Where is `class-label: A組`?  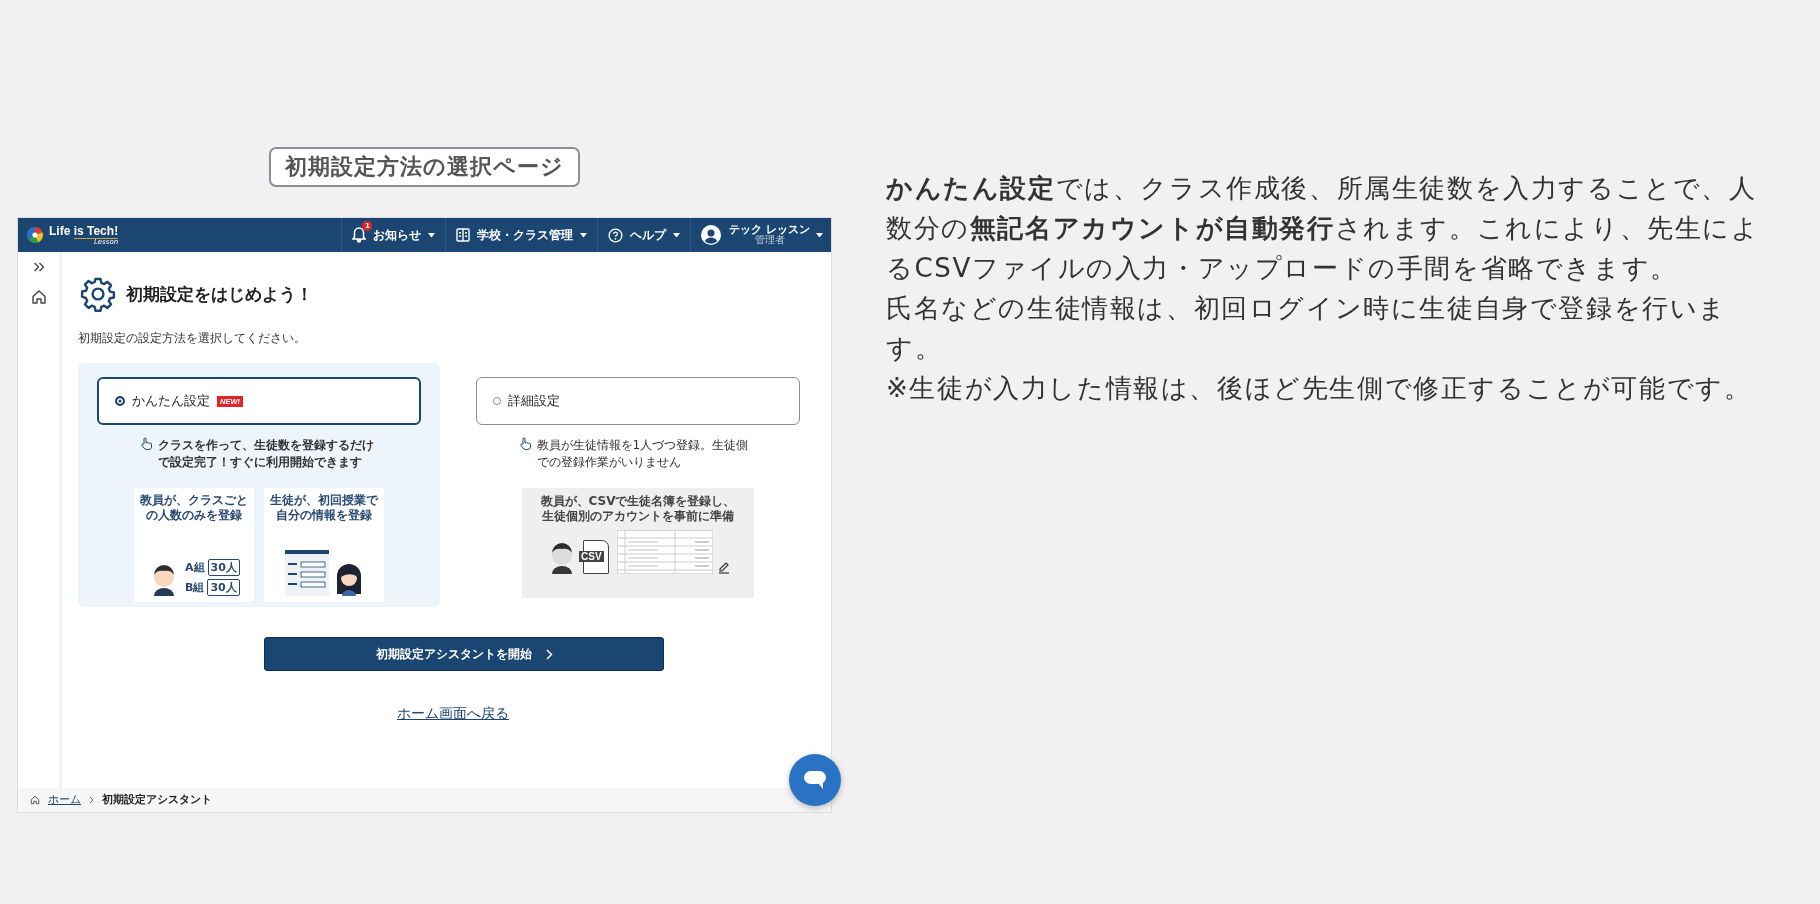
class-label: A組 is located at coordinates (195, 567).